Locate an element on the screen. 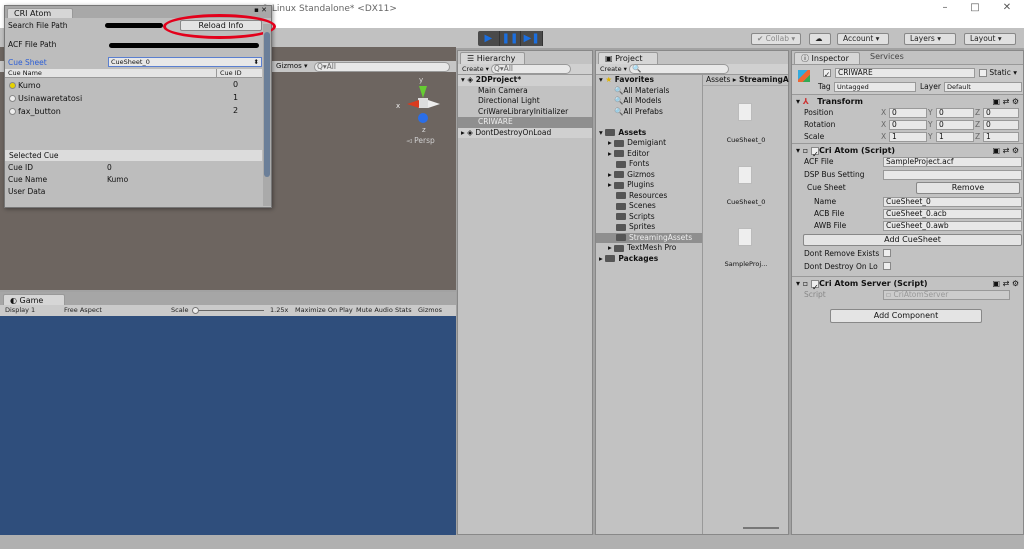 Image resolution: width=1024 pixels, height=549 pixels. layout-dropdown: Layout ▾ is located at coordinates (990, 39).